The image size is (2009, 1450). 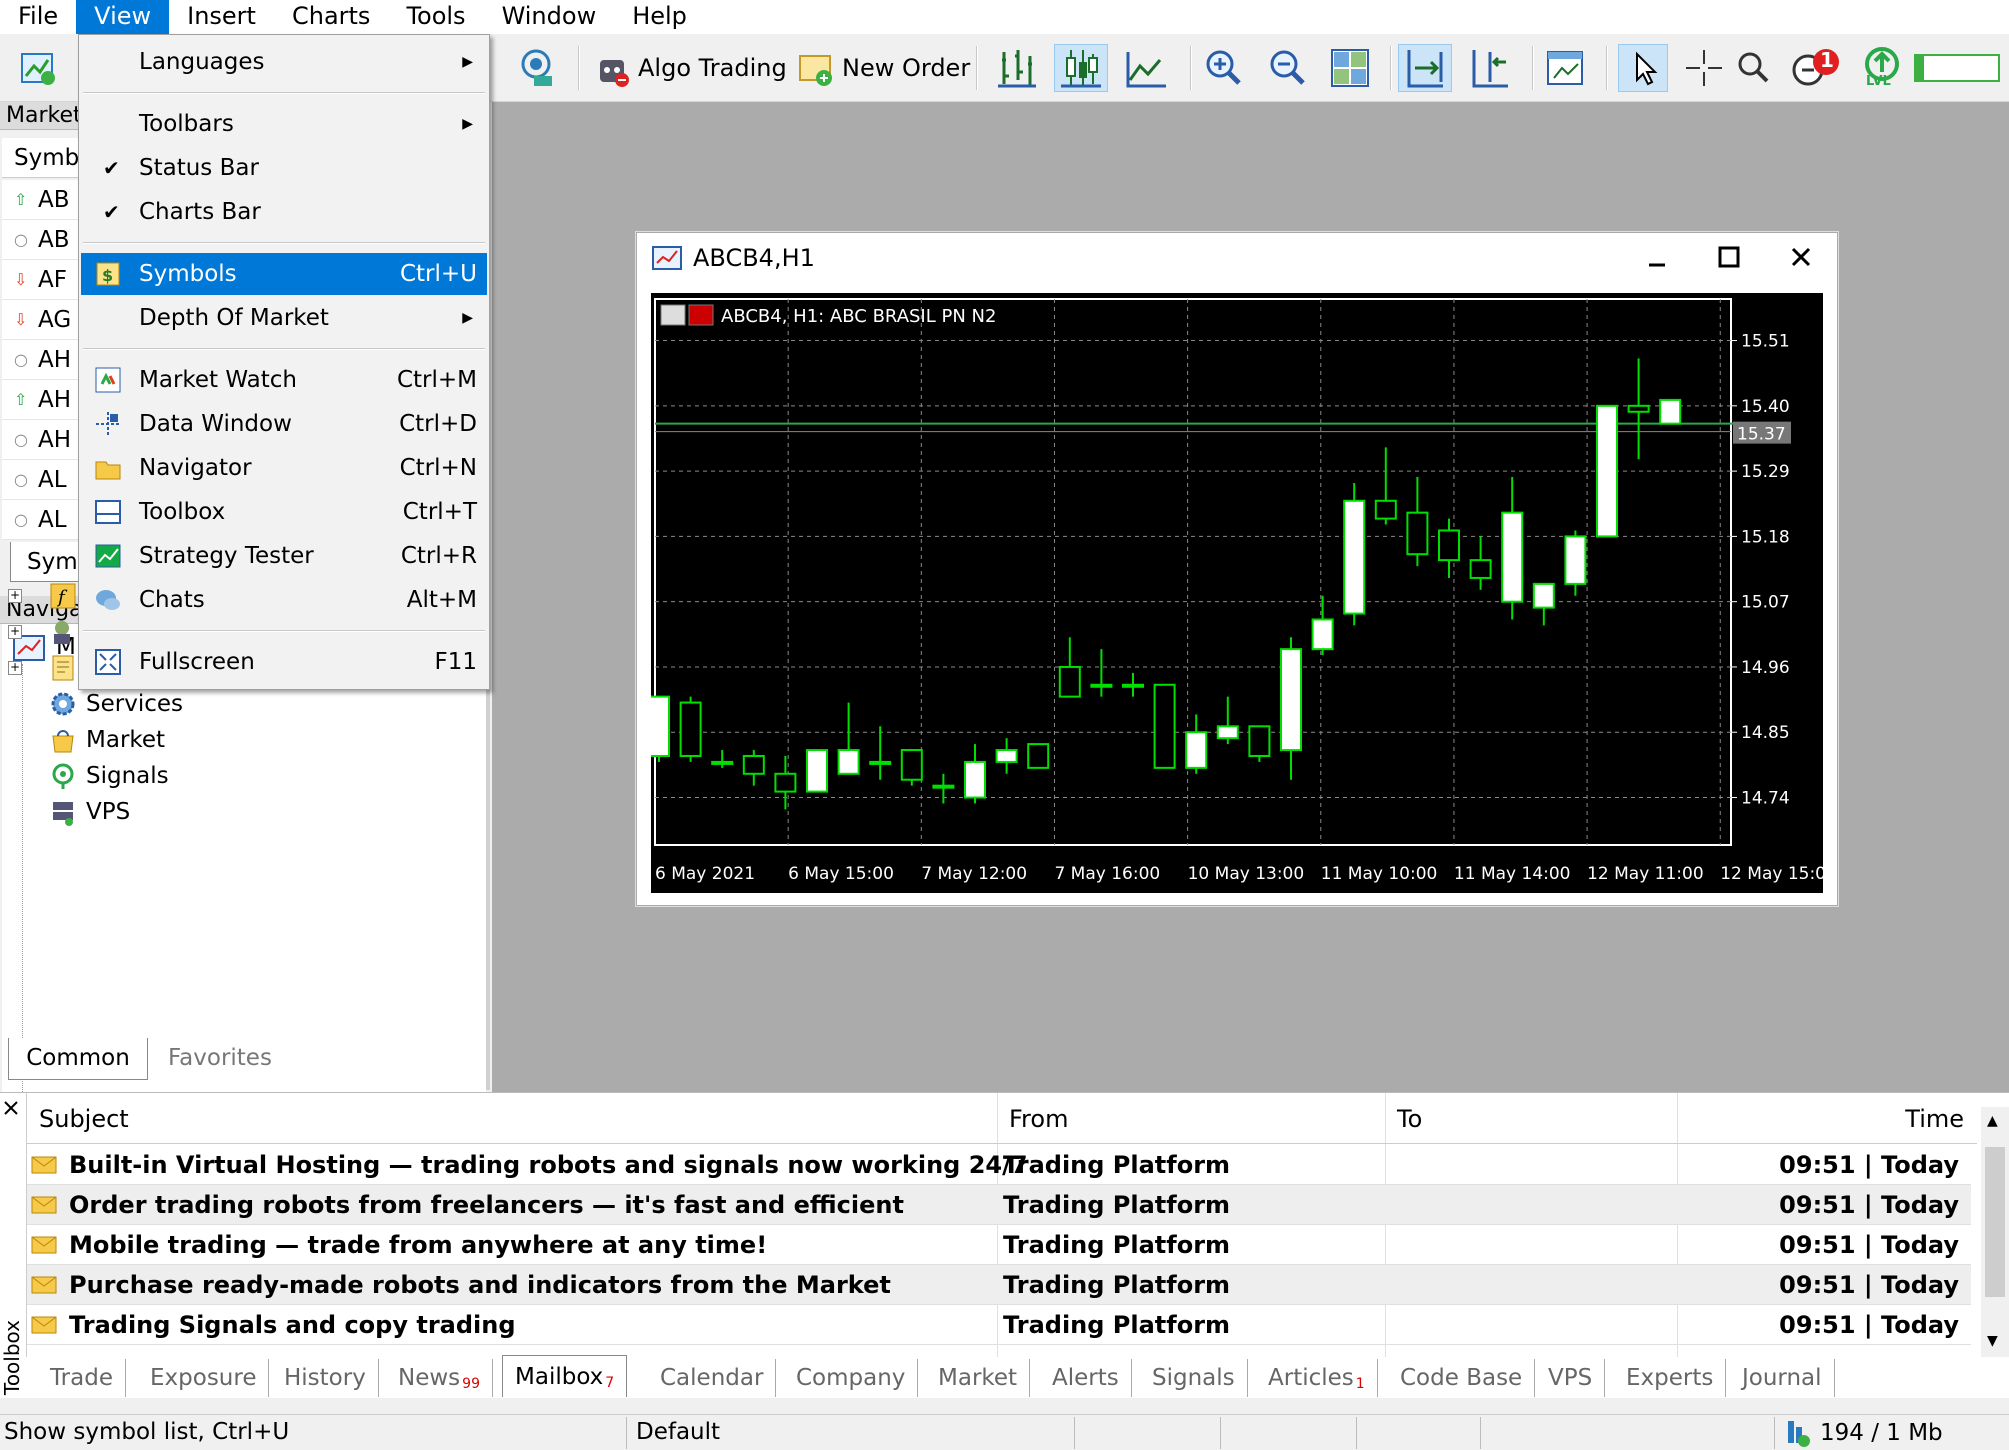 What do you see at coordinates (38, 68) in the screenshot?
I see `new-chart-button` at bounding box center [38, 68].